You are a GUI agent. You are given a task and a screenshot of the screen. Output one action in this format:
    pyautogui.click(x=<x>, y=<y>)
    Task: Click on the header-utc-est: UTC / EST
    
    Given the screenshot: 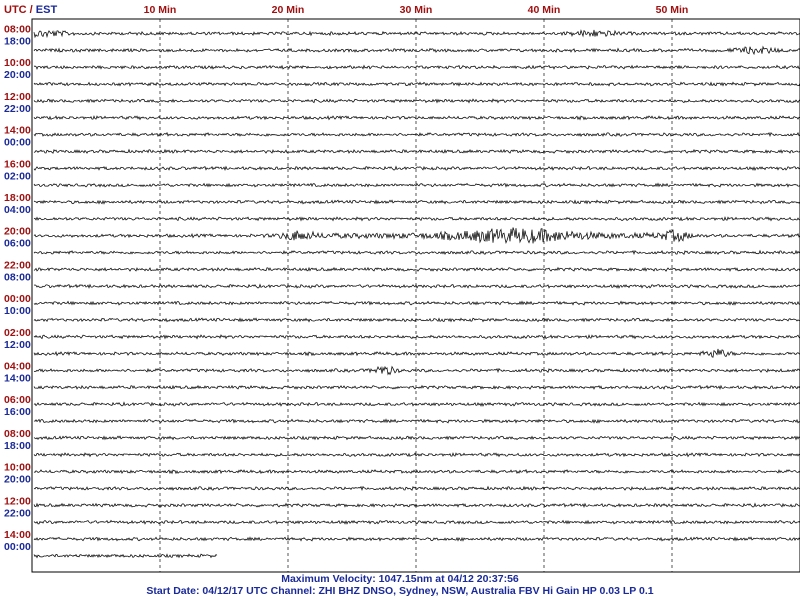 What is the action you would take?
    pyautogui.click(x=30, y=10)
    